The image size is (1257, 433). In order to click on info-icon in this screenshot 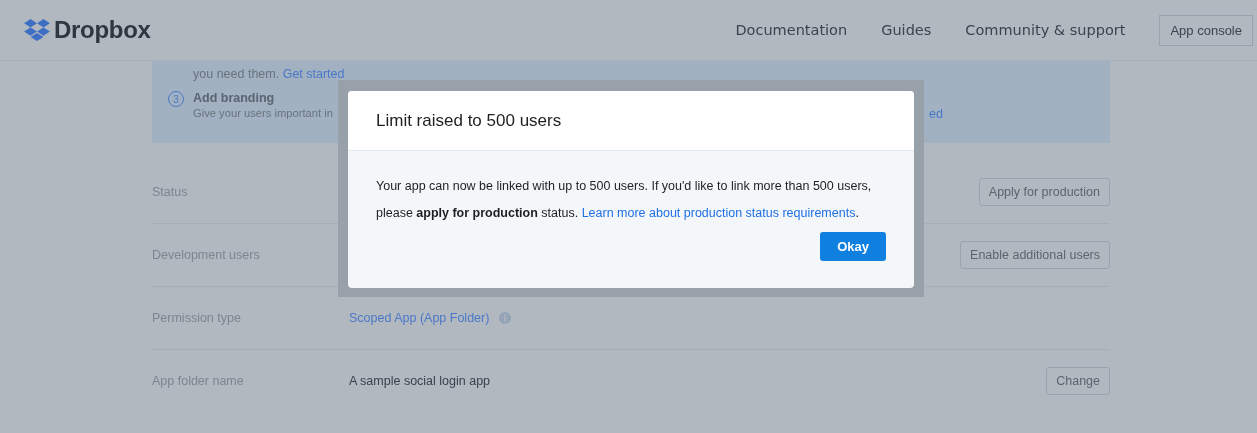, I will do `click(505, 318)`.